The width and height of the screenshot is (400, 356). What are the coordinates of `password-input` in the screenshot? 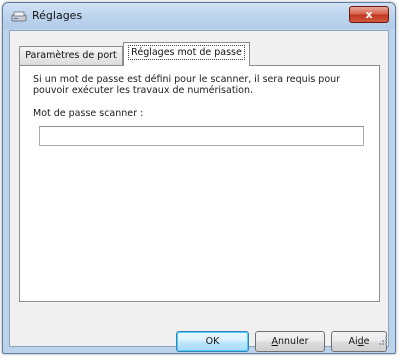 It's located at (201, 136).